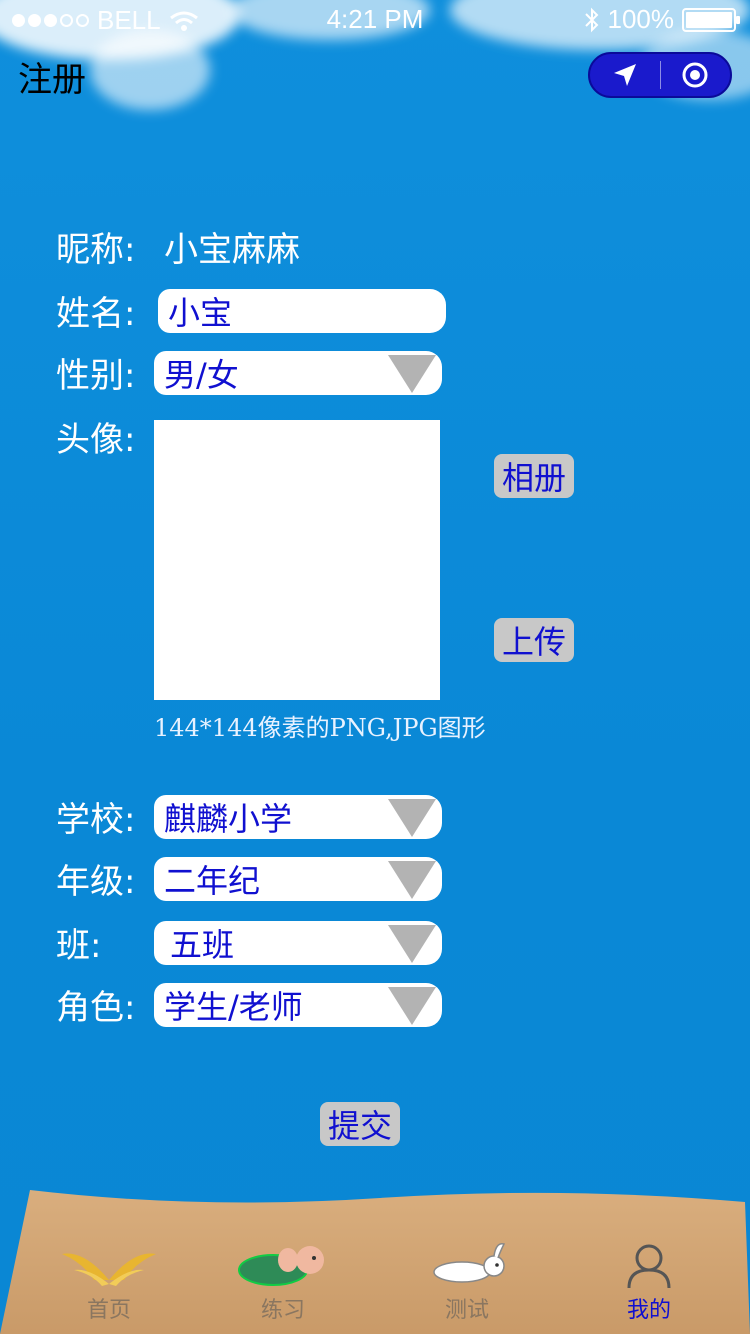 This screenshot has height=1334, width=750. I want to click on class-select: 五班, so click(298, 942).